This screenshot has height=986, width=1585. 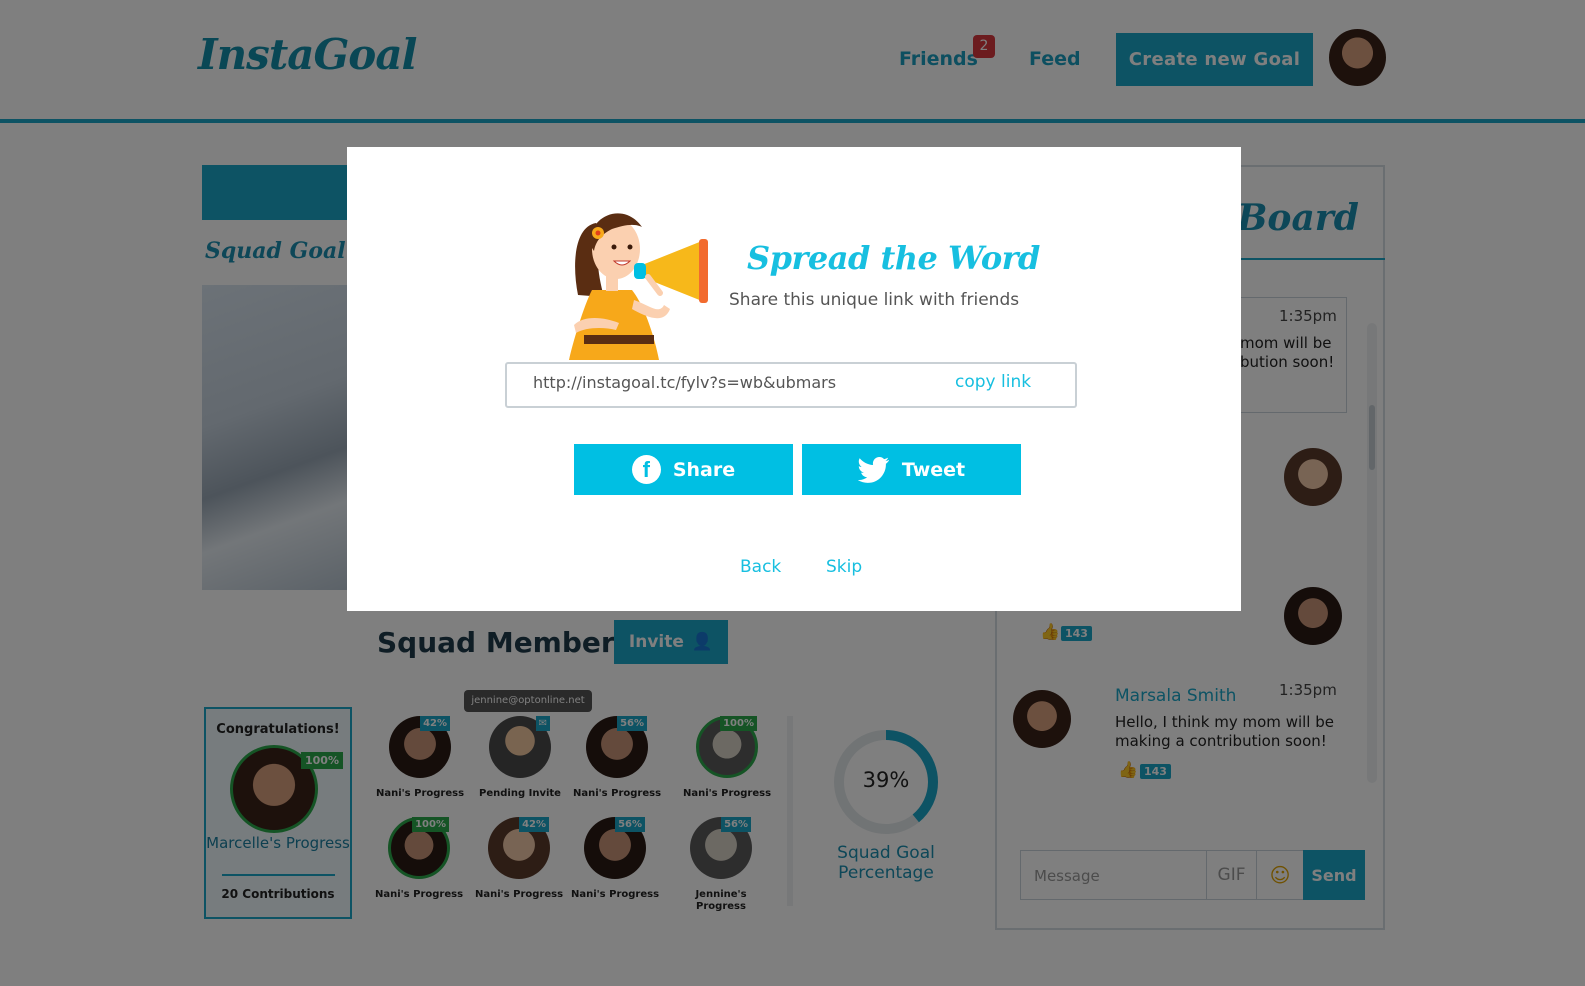 What do you see at coordinates (684, 382) in the screenshot?
I see `share-link-text: http://instagoal.tc/fylv?s=wb&ubmars` at bounding box center [684, 382].